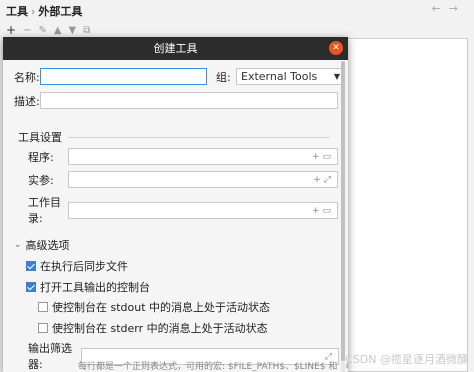  I want to click on stdout-checkbox, so click(43, 307).